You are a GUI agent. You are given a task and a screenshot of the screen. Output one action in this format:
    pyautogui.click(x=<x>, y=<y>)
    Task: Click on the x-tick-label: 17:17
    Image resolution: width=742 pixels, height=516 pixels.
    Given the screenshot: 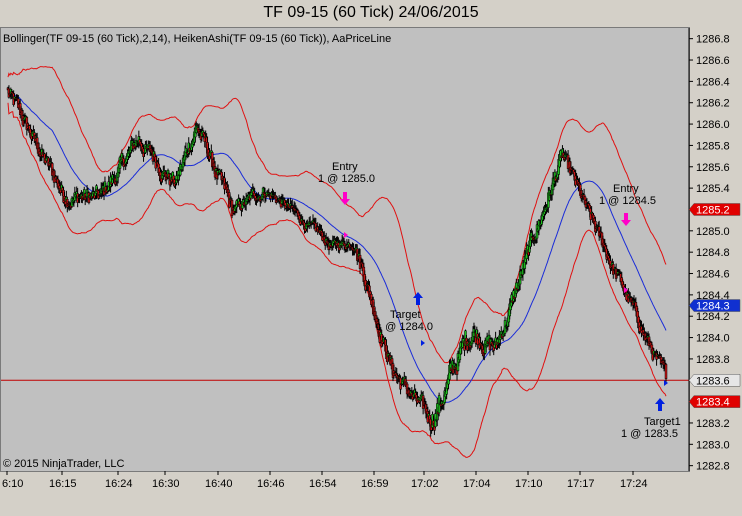 What is the action you would take?
    pyautogui.click(x=581, y=484)
    